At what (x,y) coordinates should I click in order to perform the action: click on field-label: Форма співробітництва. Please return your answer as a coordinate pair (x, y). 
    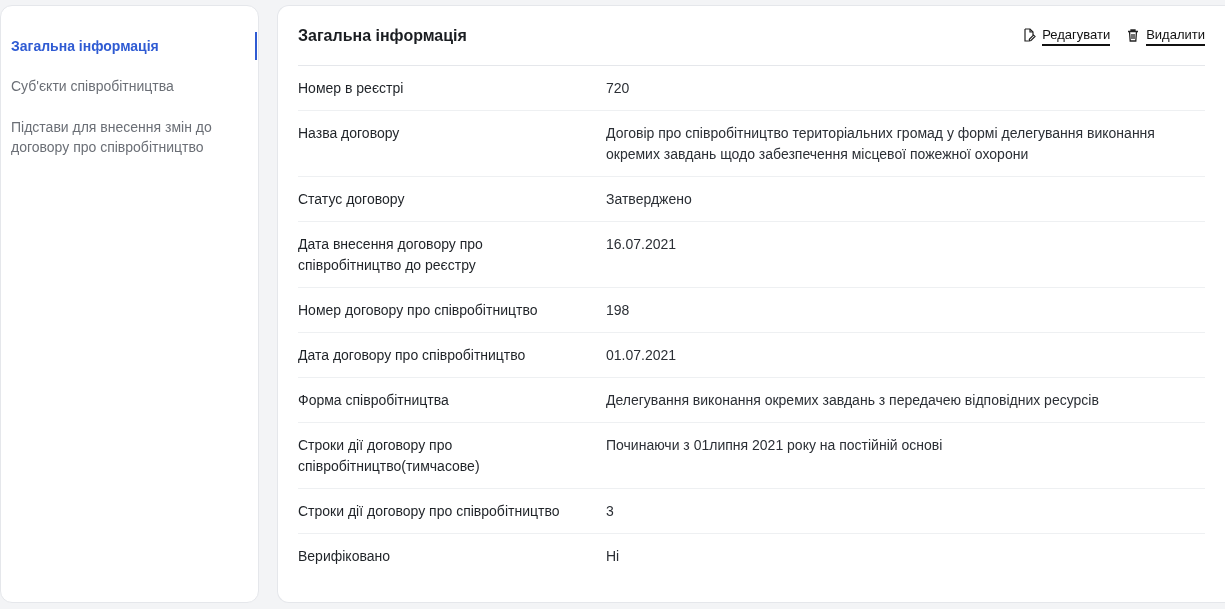
    Looking at the image, I should click on (374, 400).